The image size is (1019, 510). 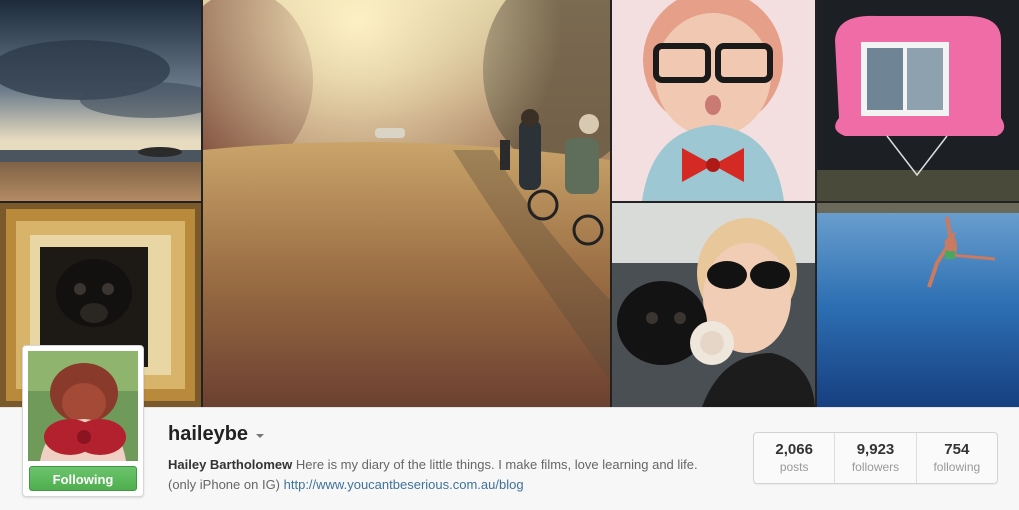 I want to click on stat-label: posts, so click(x=794, y=467).